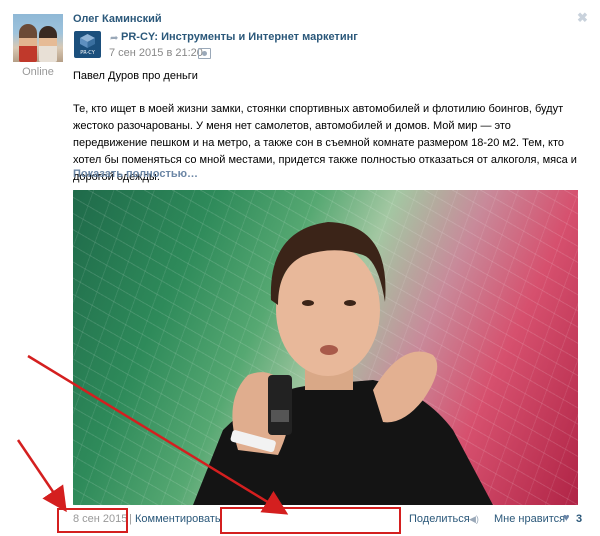 The height and width of the screenshot is (536, 600). Describe the element at coordinates (152, 434) in the screenshot. I see `annotation-arrows` at that location.